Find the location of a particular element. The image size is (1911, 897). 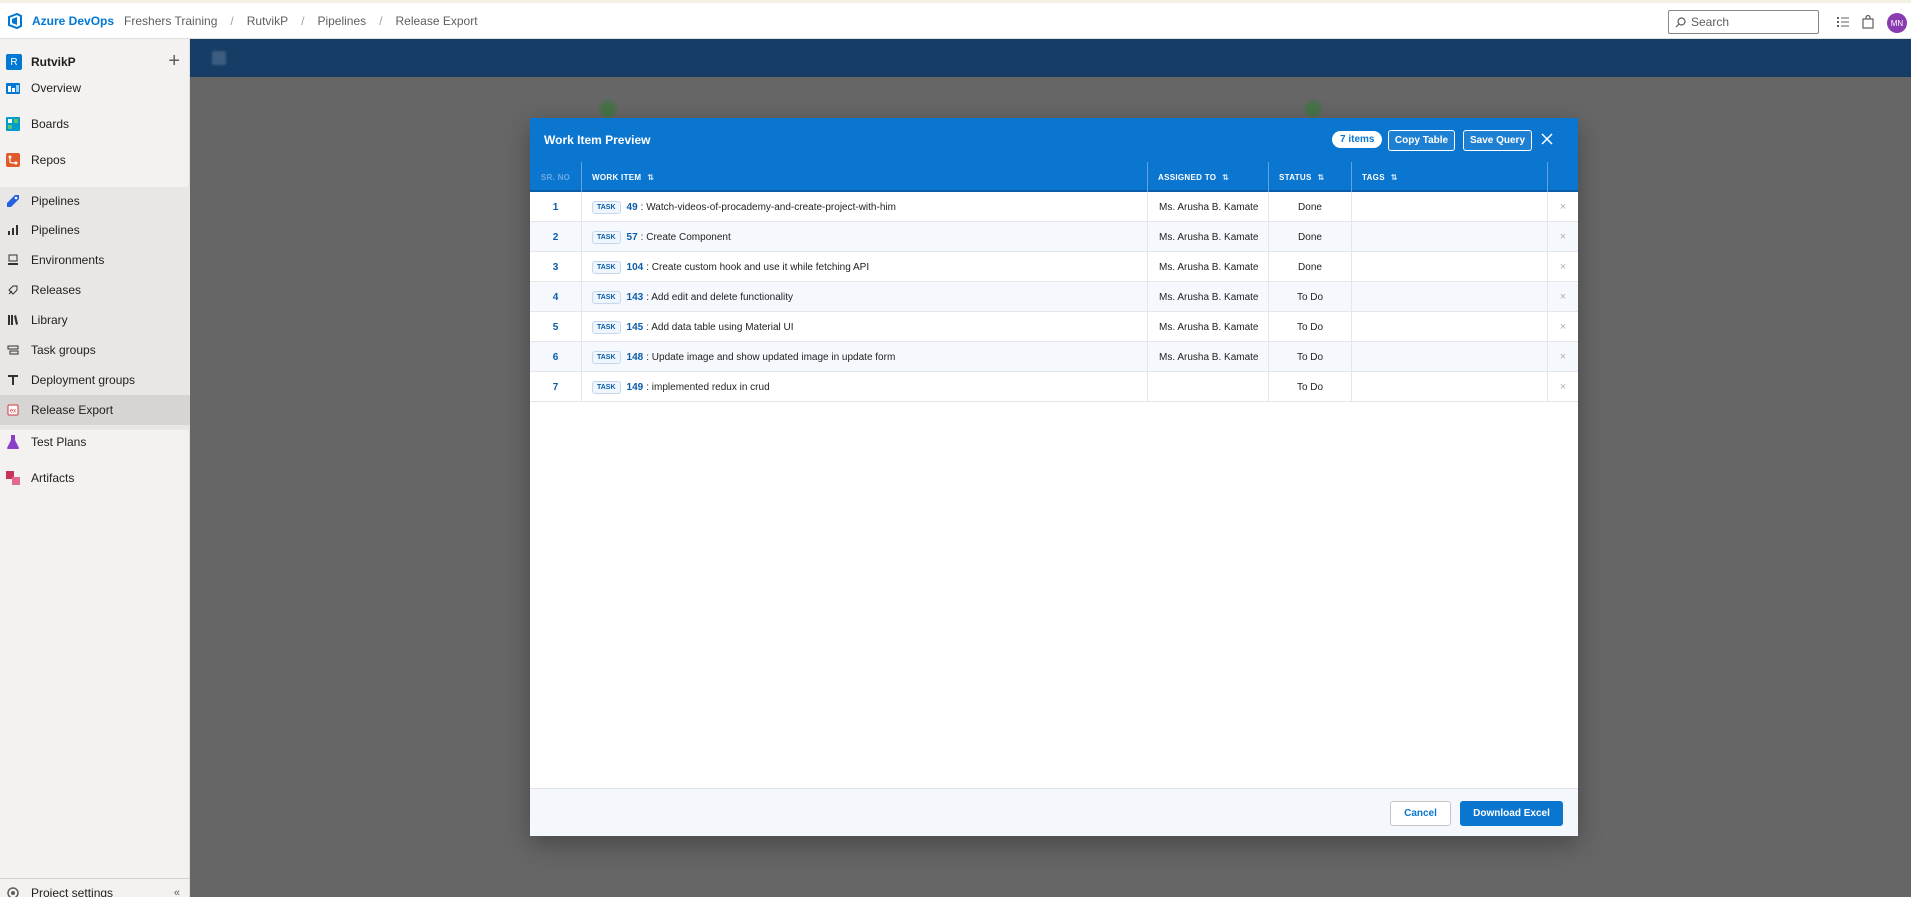

download-excel-button: Download Excel is located at coordinates (1511, 813).